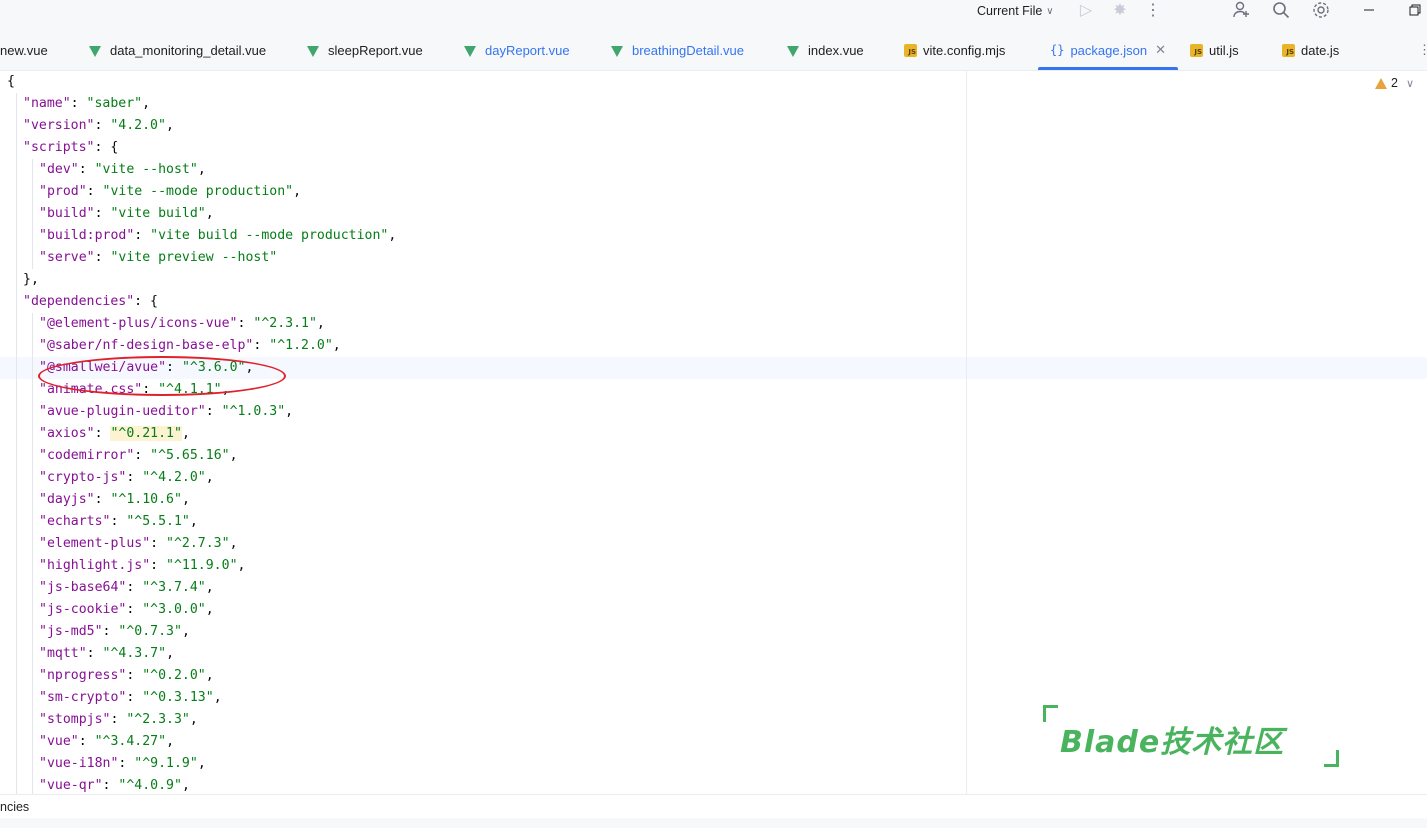 This screenshot has width=1427, height=828. I want to click on watermark-text: Blade技术社区, so click(1172, 742).